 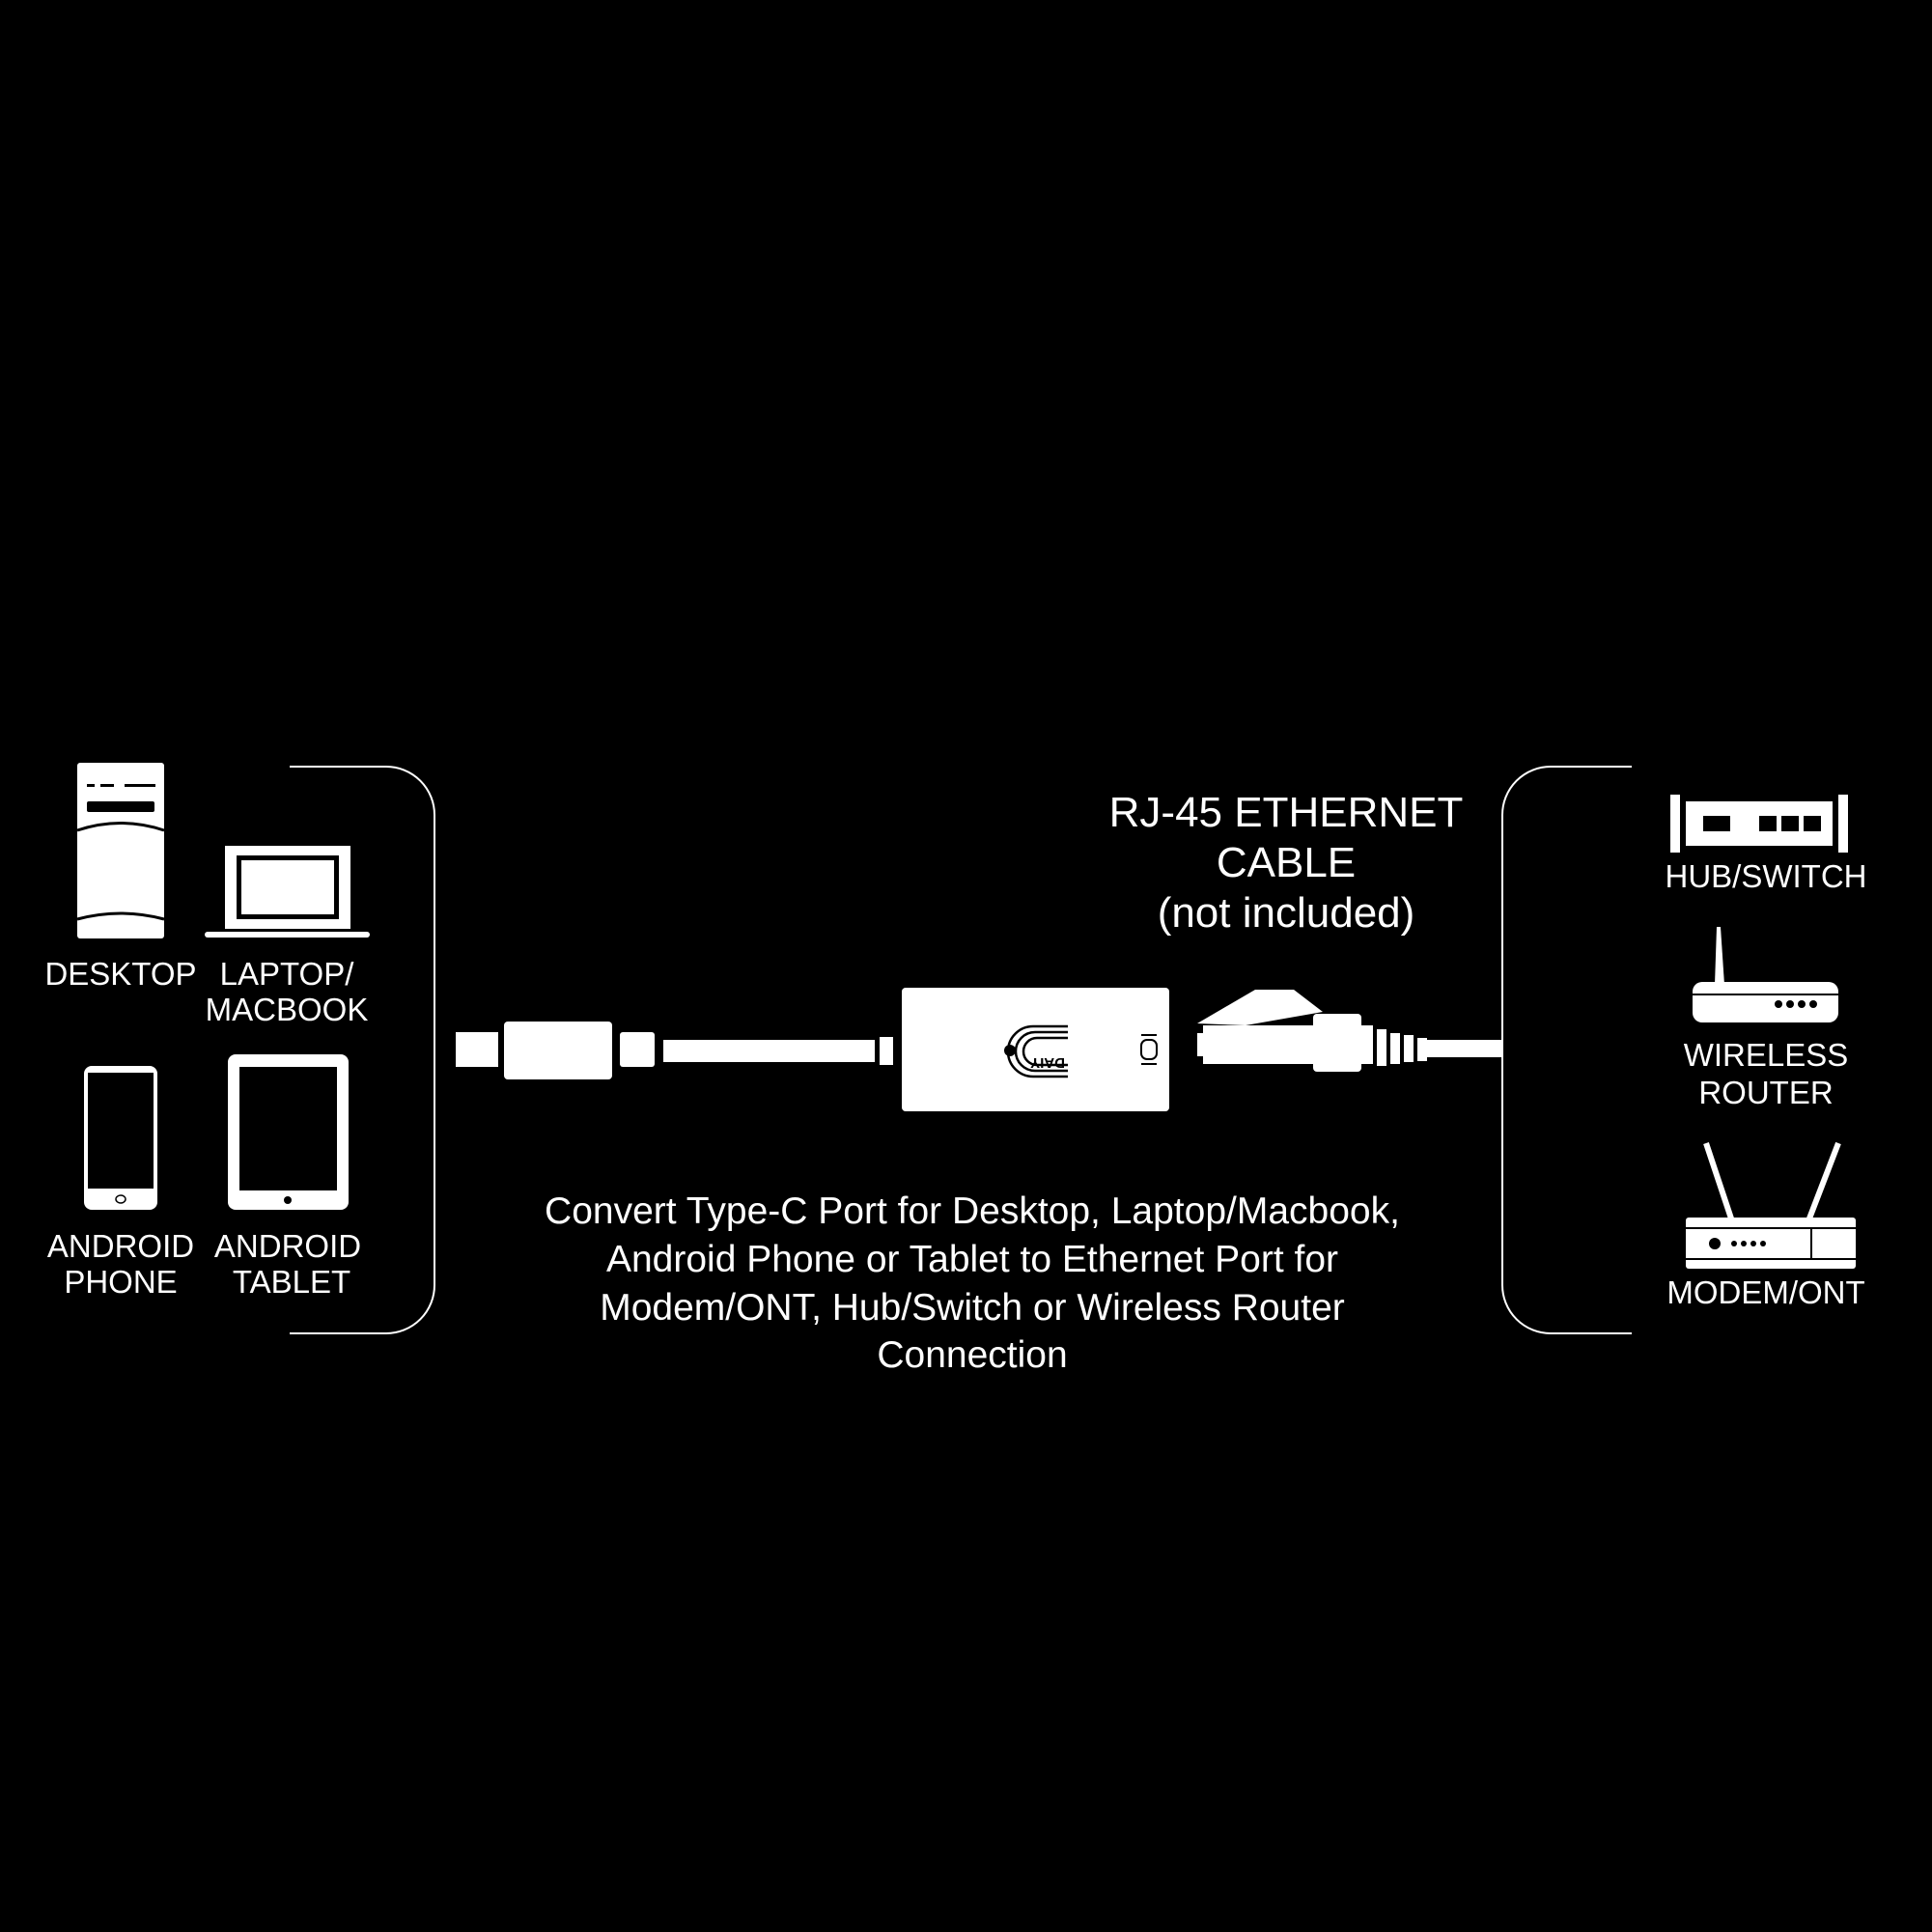 What do you see at coordinates (1567, 1050) in the screenshot?
I see `right-group-bracket` at bounding box center [1567, 1050].